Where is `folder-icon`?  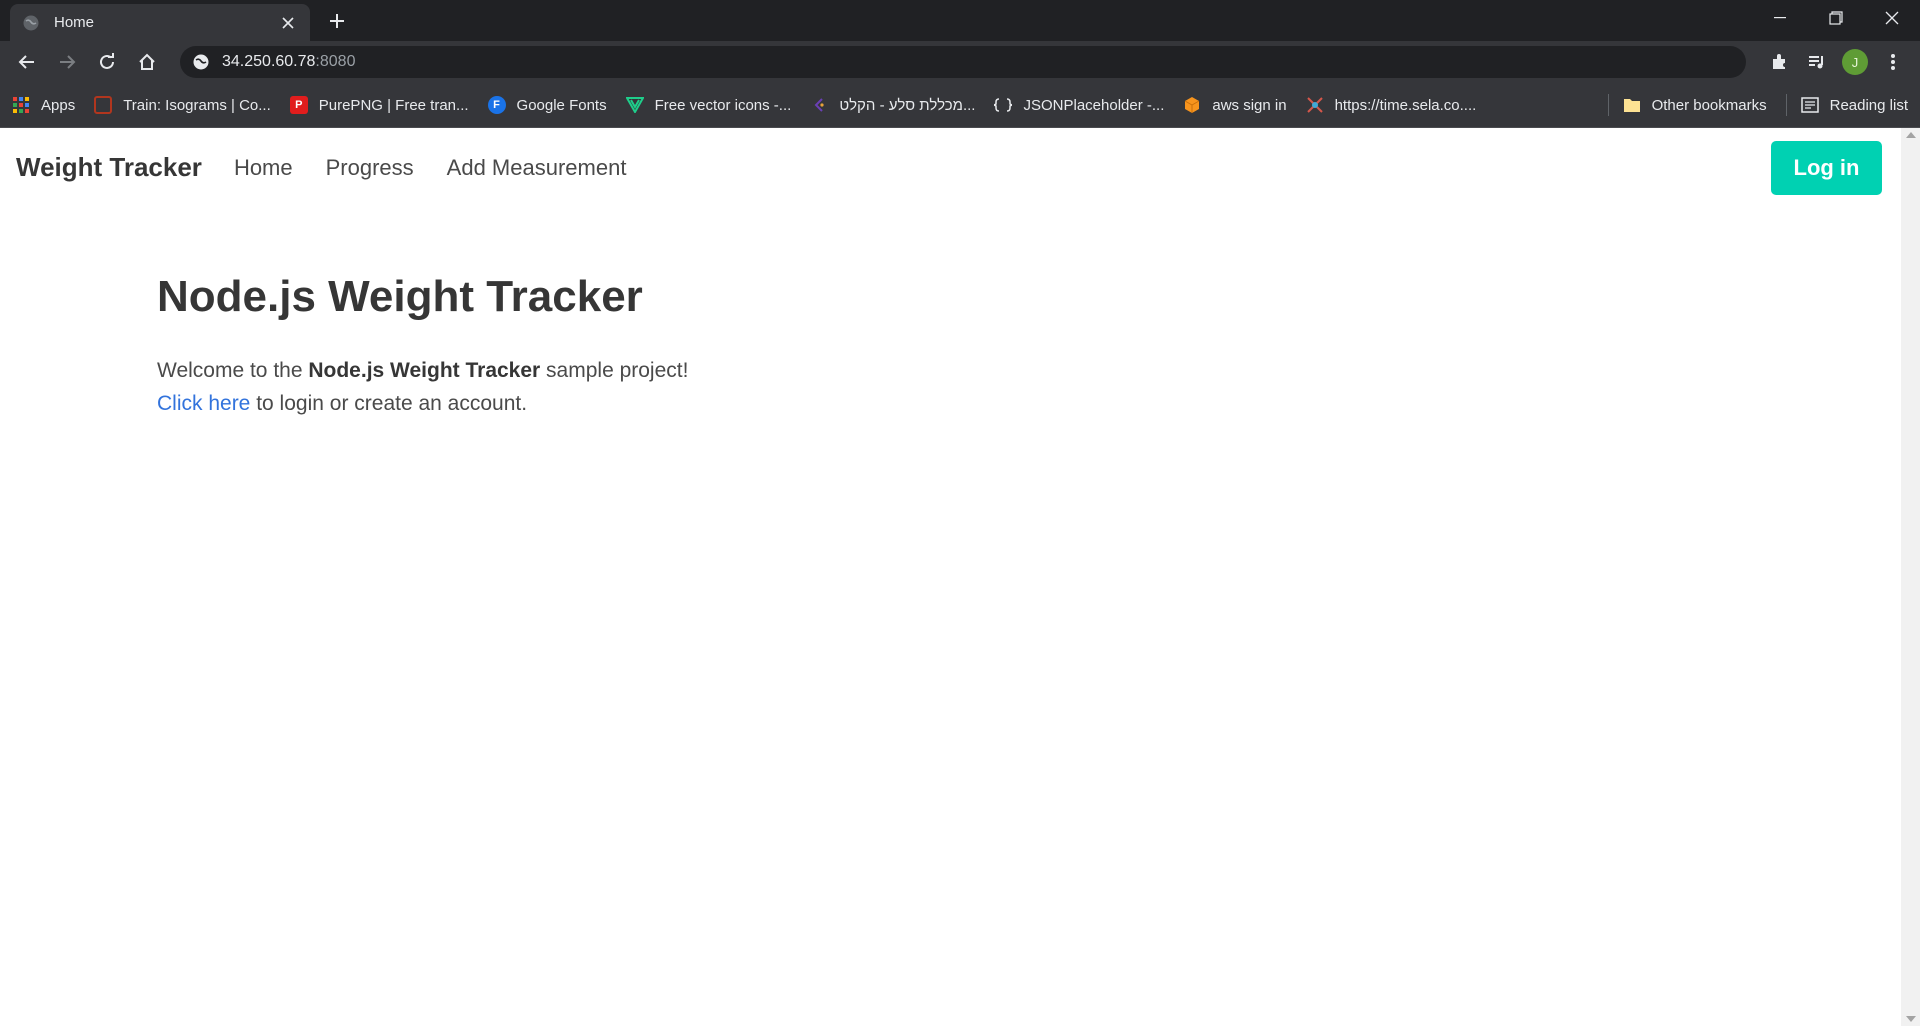 folder-icon is located at coordinates (1632, 105).